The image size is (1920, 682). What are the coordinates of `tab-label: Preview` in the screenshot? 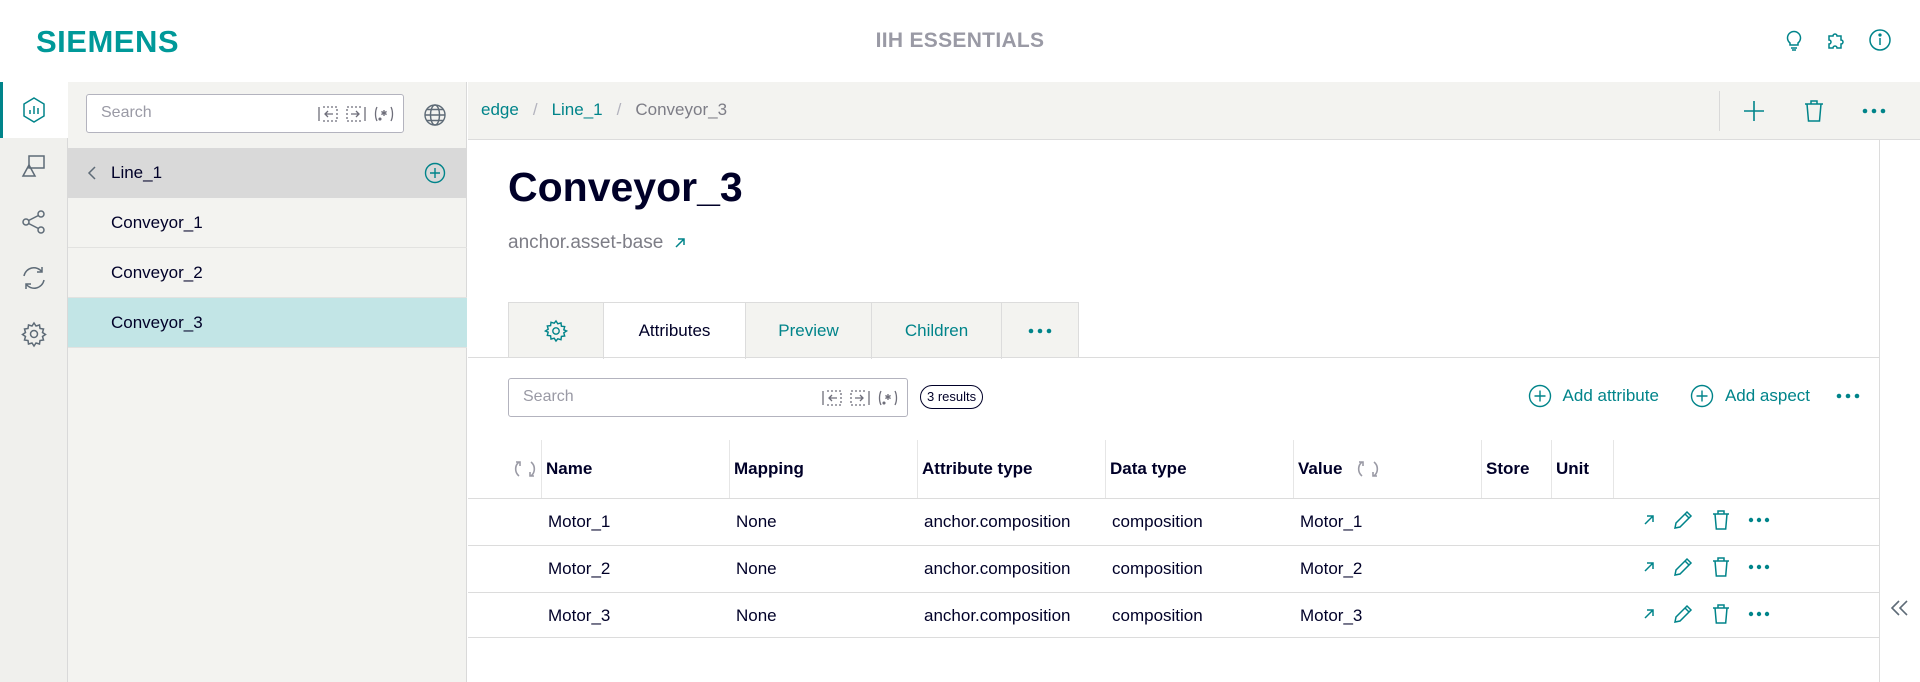 It's located at (808, 330).